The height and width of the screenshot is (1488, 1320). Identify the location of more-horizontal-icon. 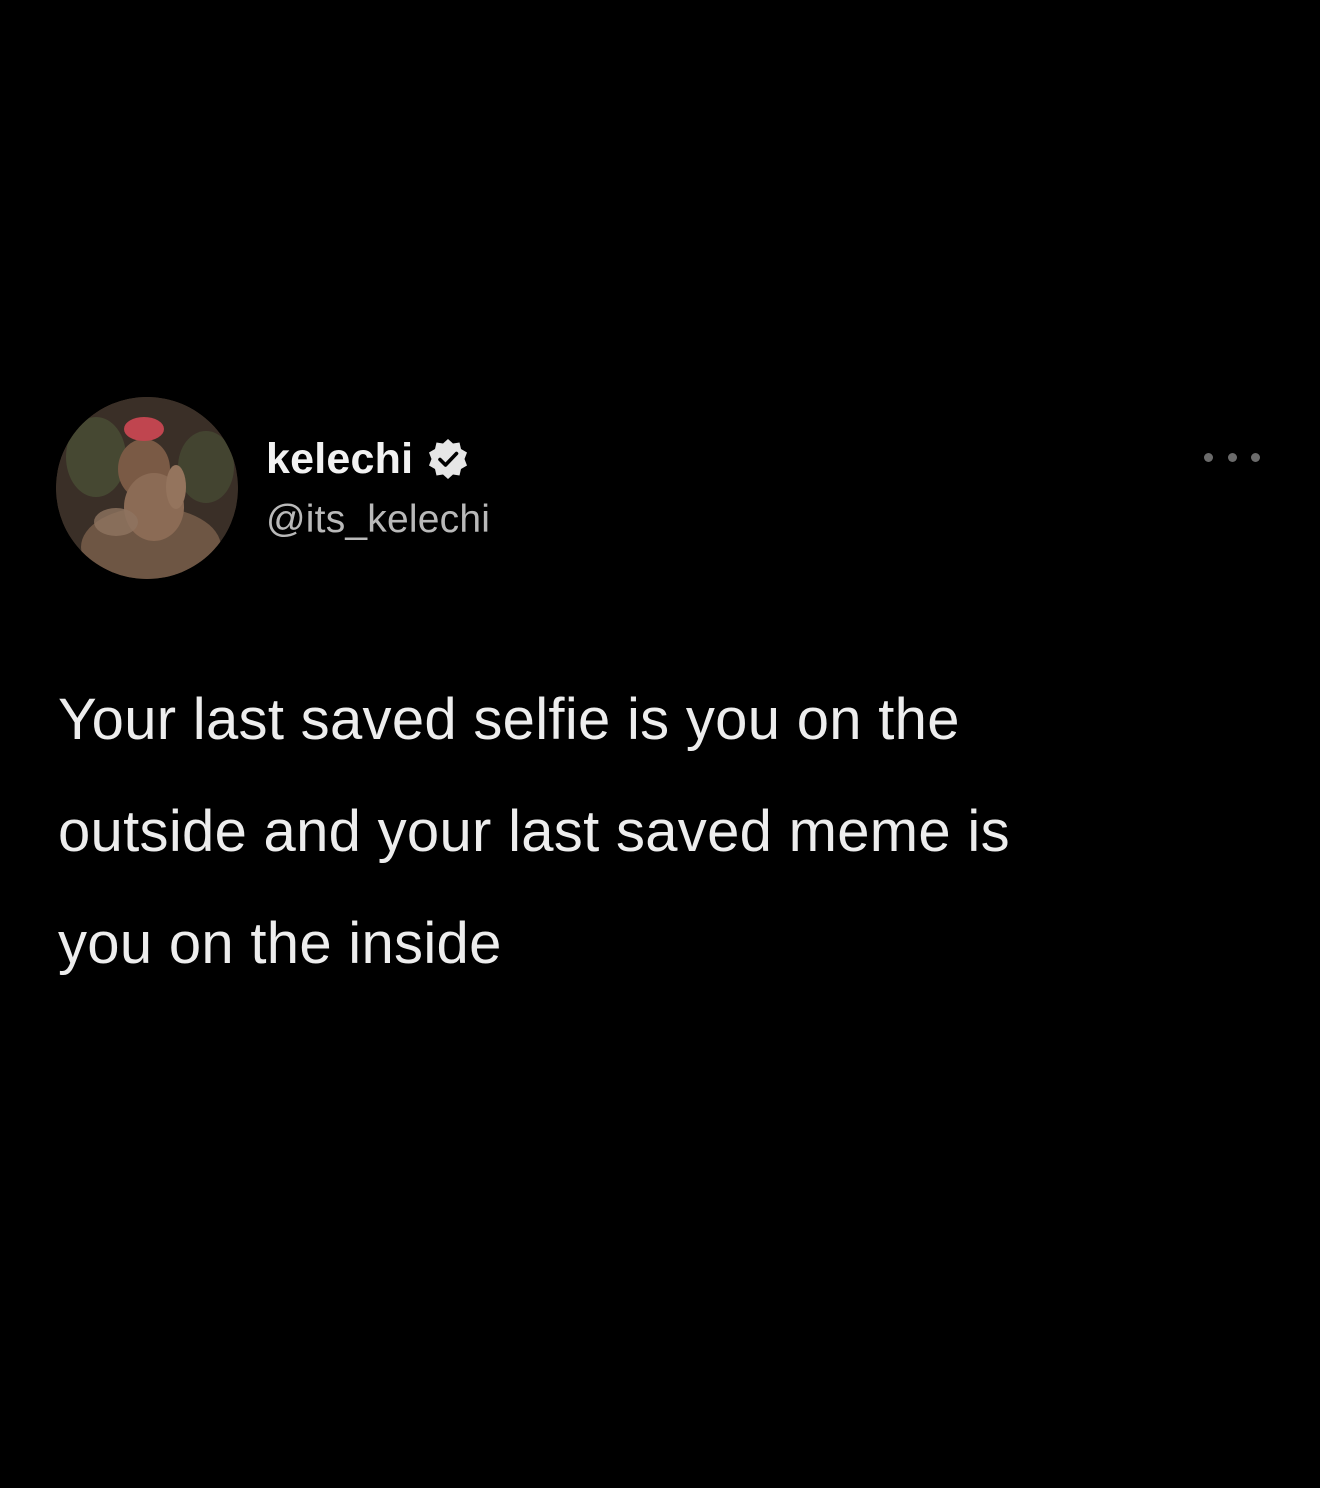
(1232, 457).